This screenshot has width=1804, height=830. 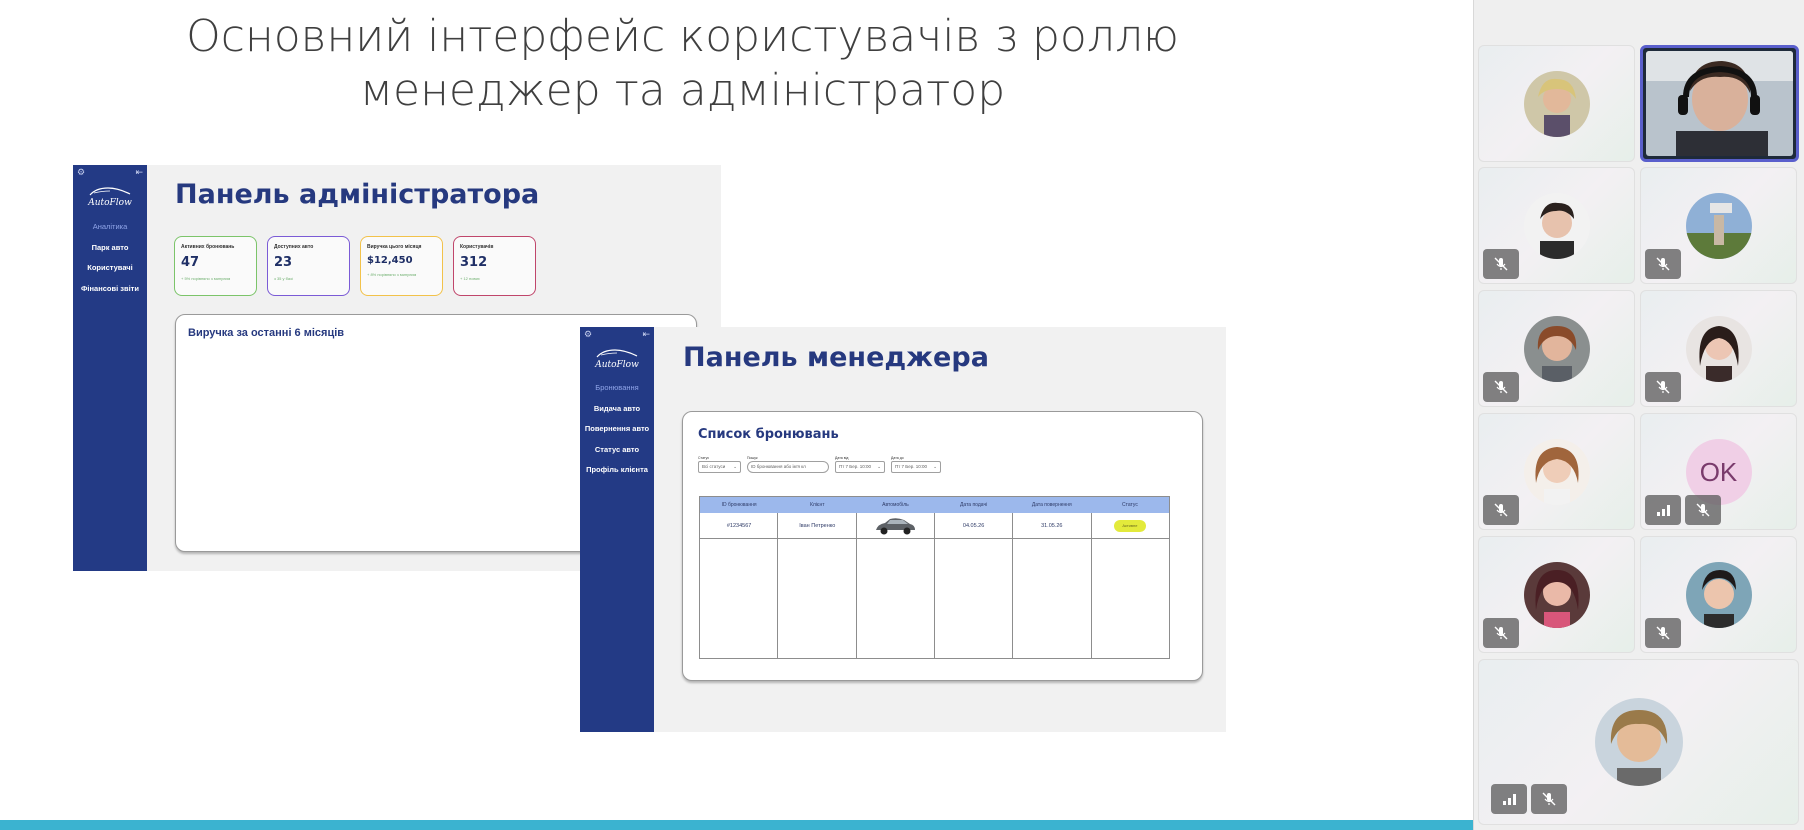 I want to click on participant-tile-large, so click(x=1638, y=742).